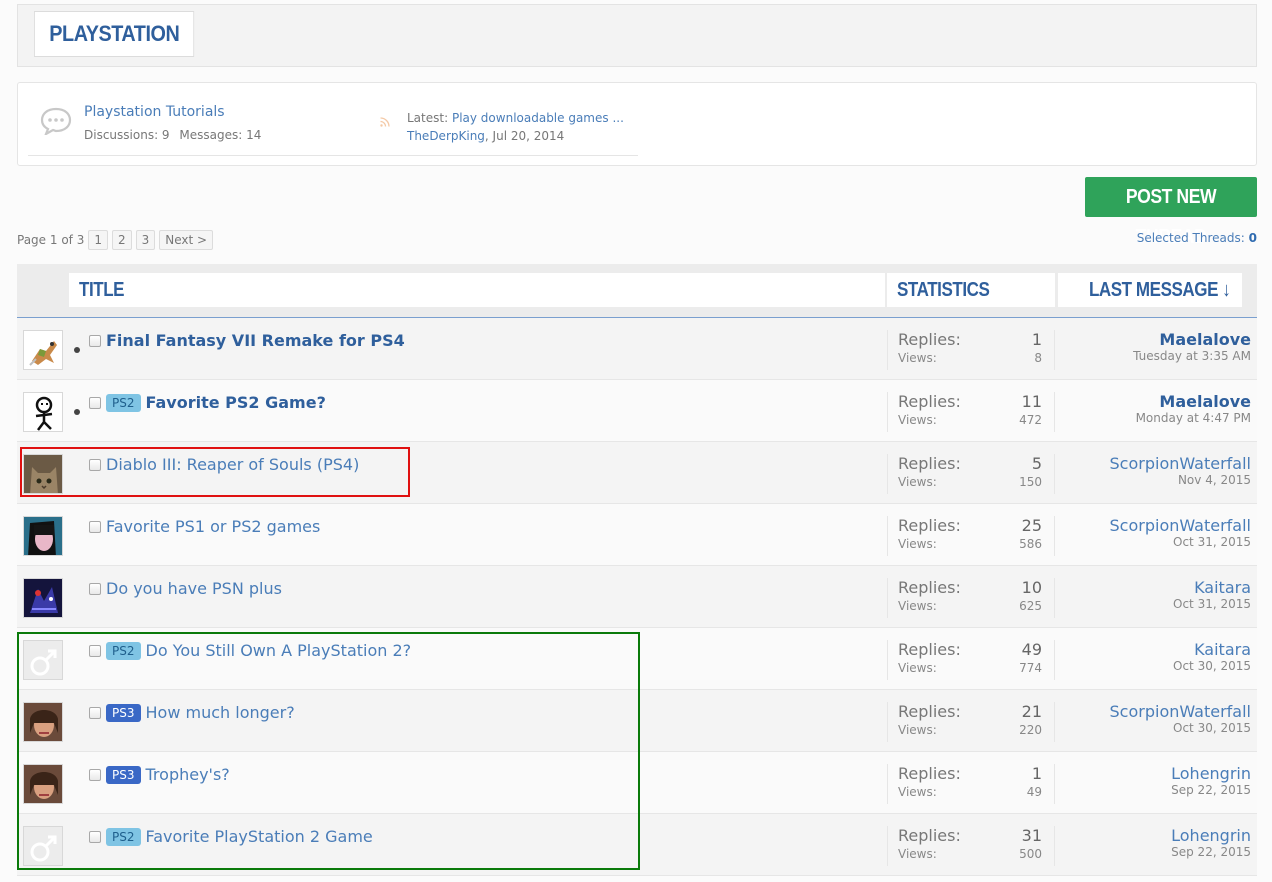 Image resolution: width=1272 pixels, height=882 pixels. Describe the element at coordinates (1030, 482) in the screenshot. I see `views-count: 150` at that location.